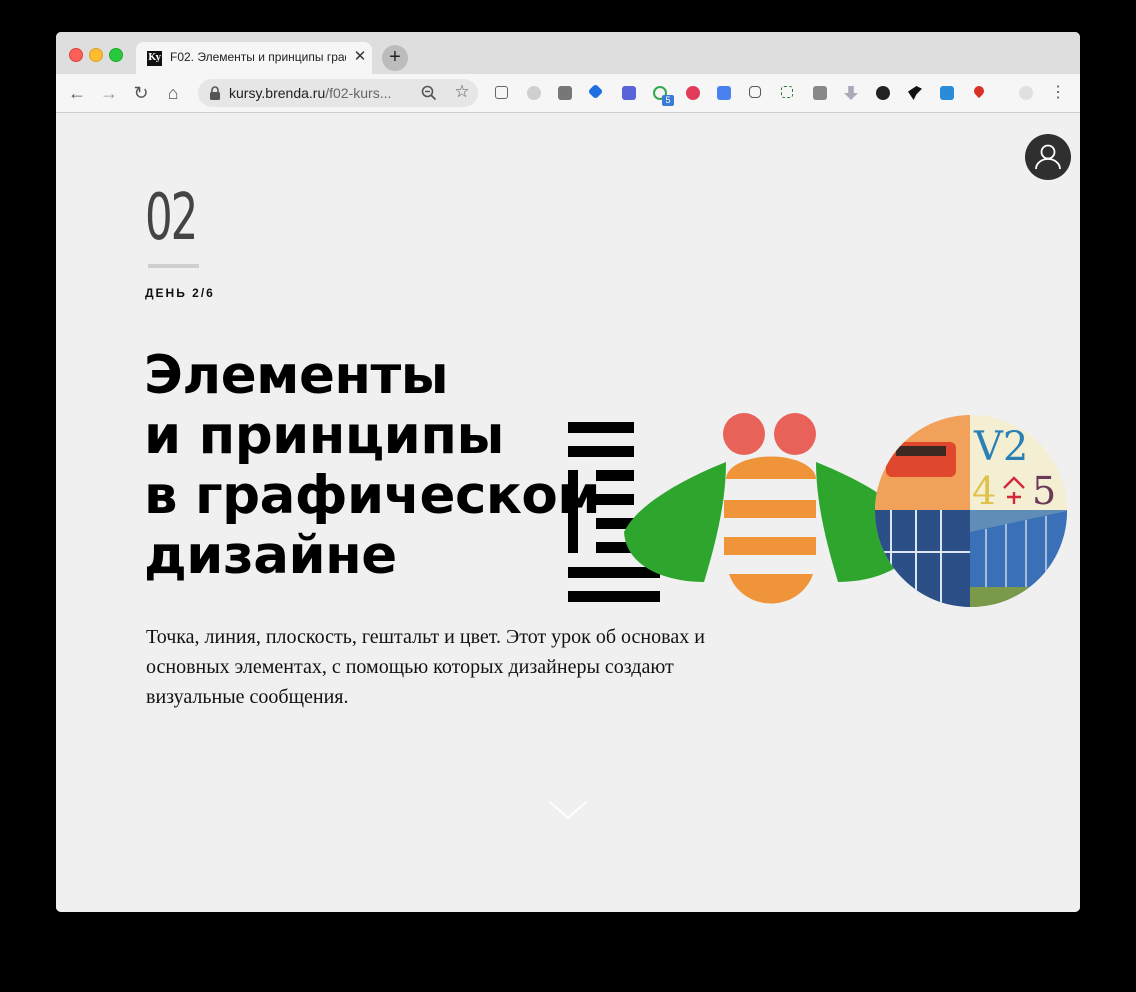 The width and height of the screenshot is (1136, 992). What do you see at coordinates (693, 93) in the screenshot?
I see `extension-red-icon` at bounding box center [693, 93].